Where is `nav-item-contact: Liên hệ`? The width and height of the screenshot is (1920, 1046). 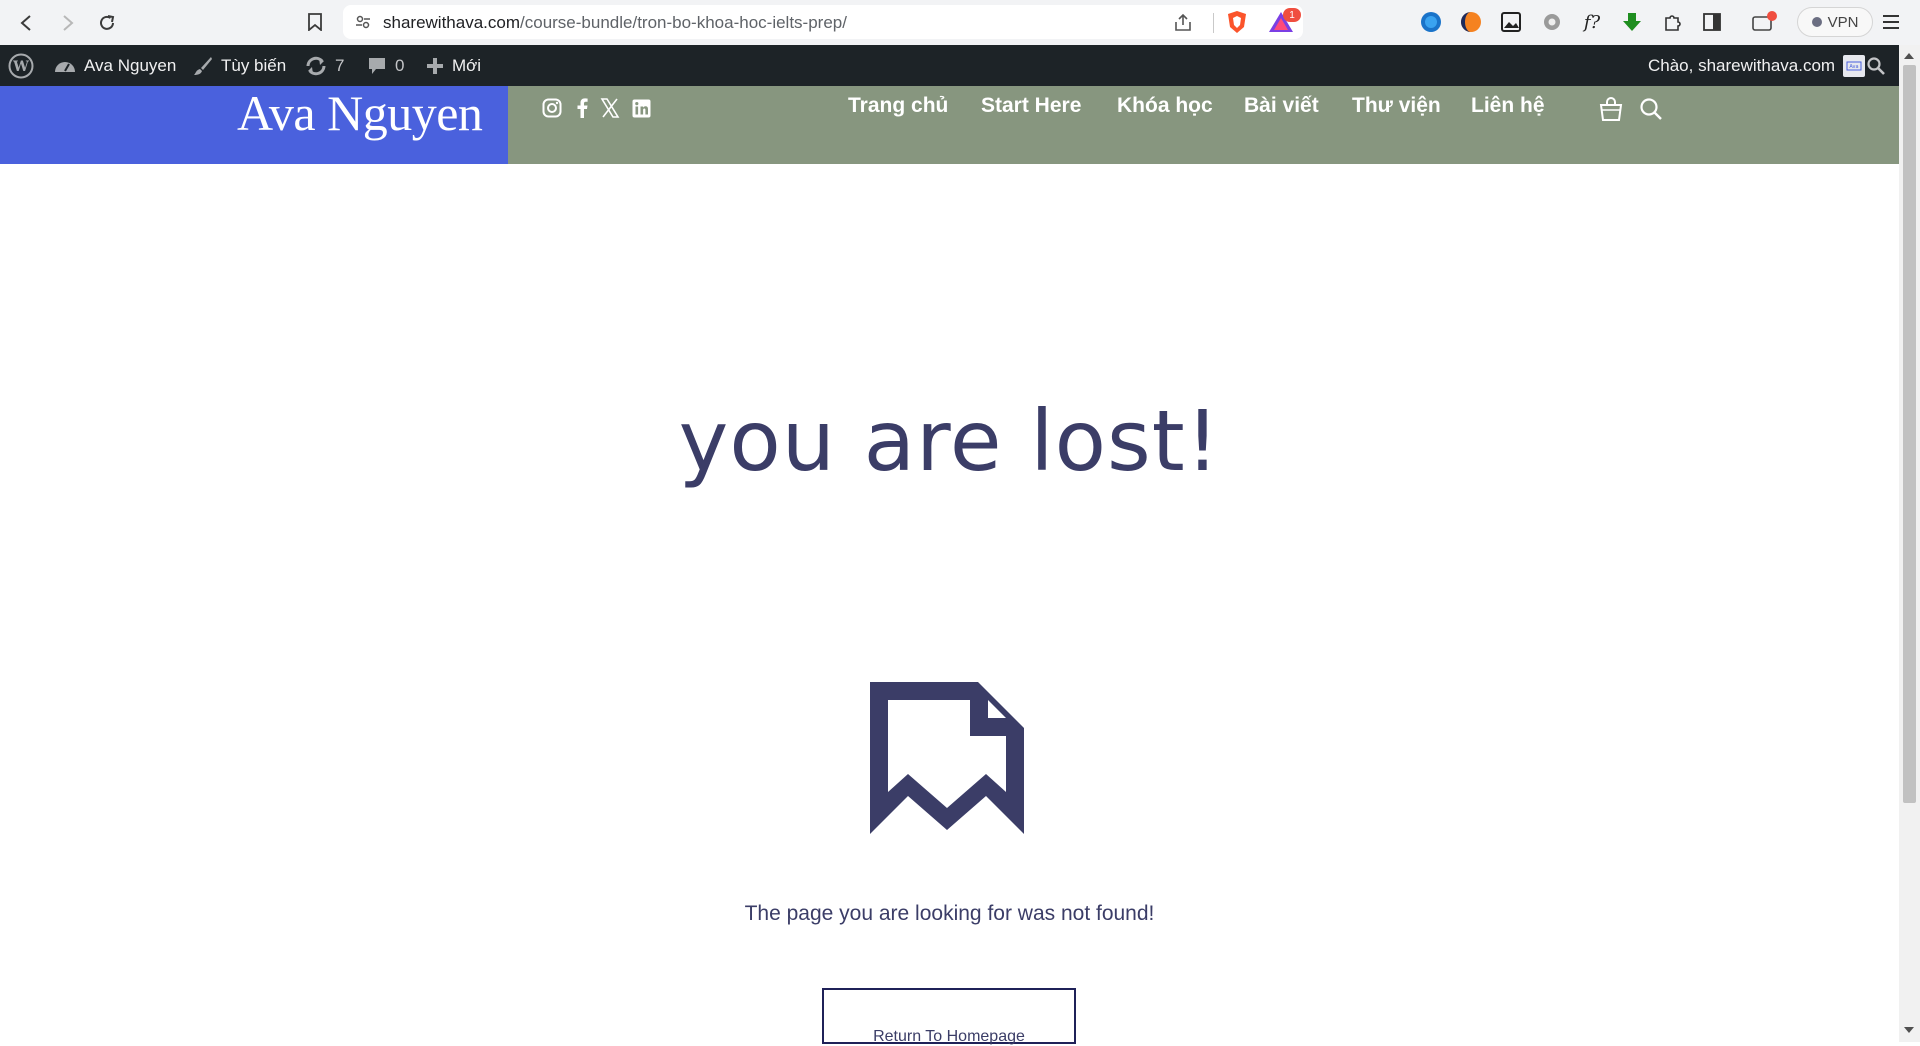 nav-item-contact: Liên hệ is located at coordinates (1508, 106).